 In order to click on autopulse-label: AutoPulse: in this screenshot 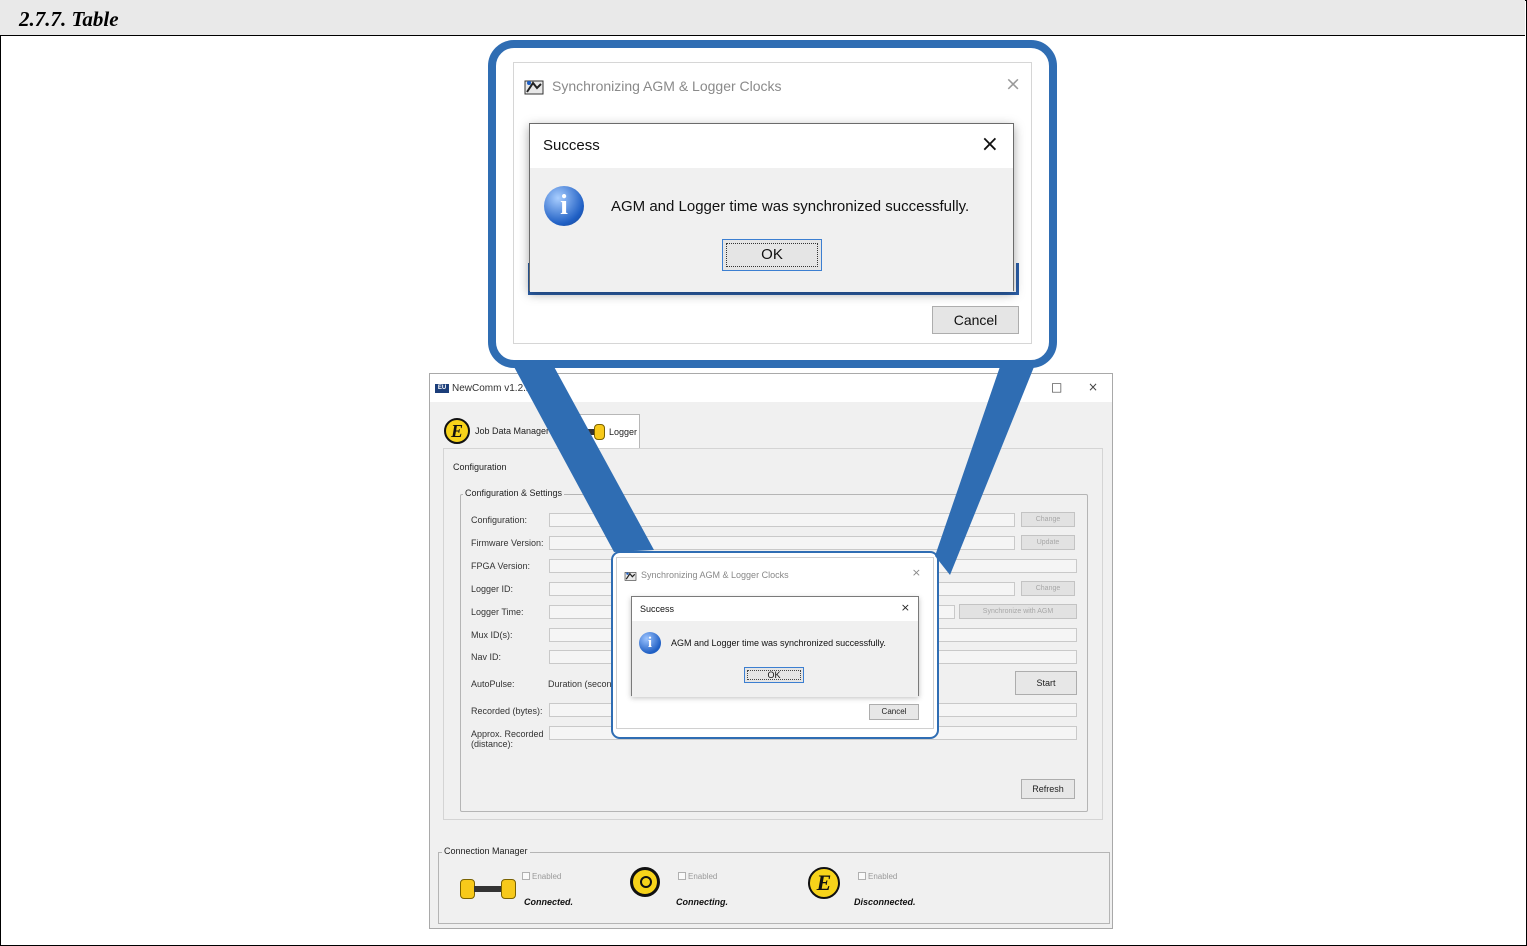, I will do `click(493, 684)`.